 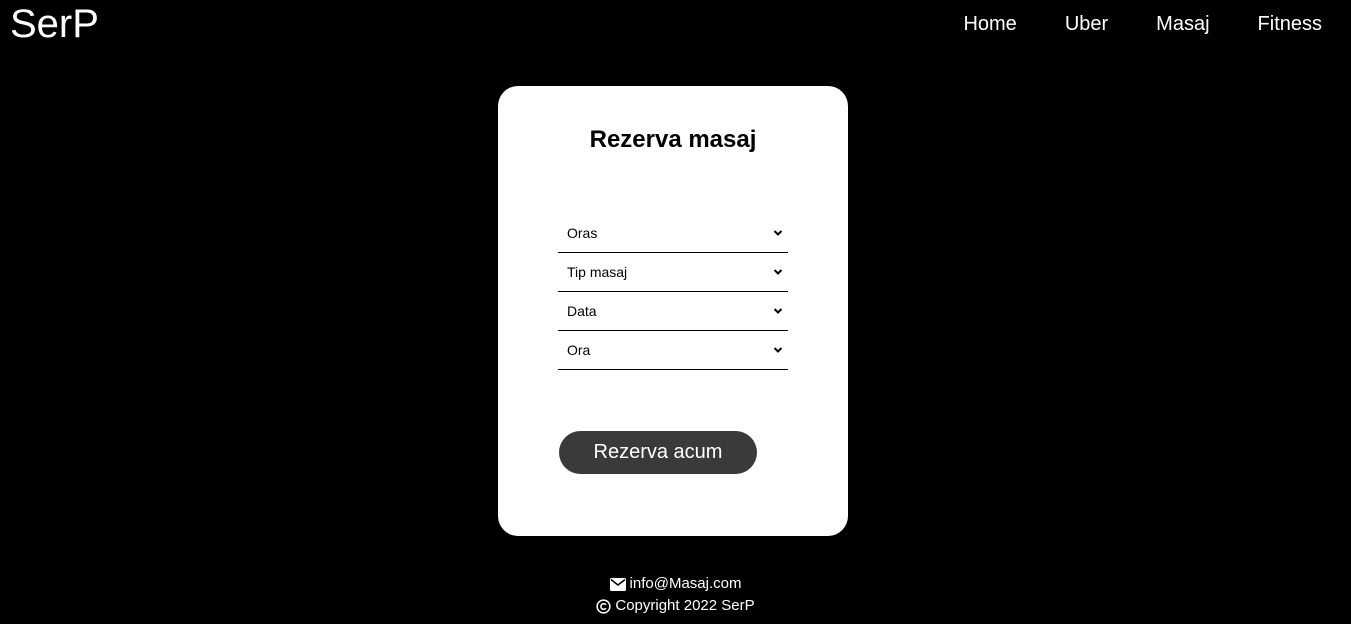 I want to click on footer: info@Masaj.com Copyright 2022 SerP, so click(x=675, y=595).